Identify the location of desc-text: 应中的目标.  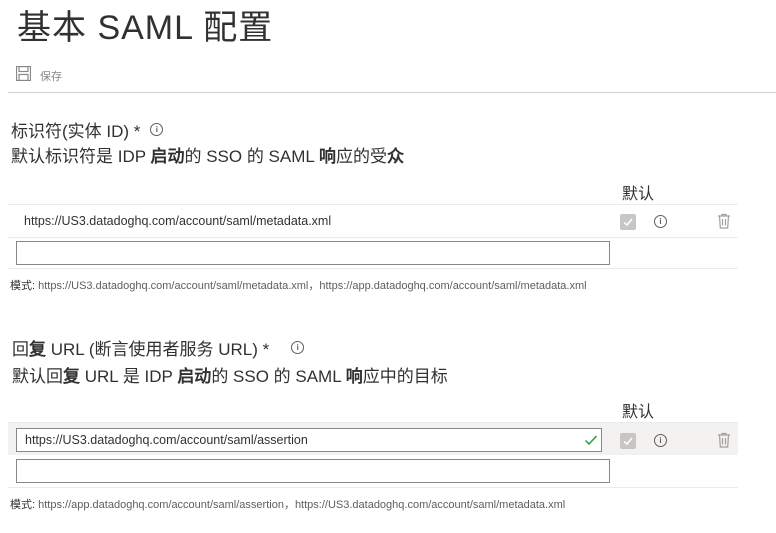
(405, 376).